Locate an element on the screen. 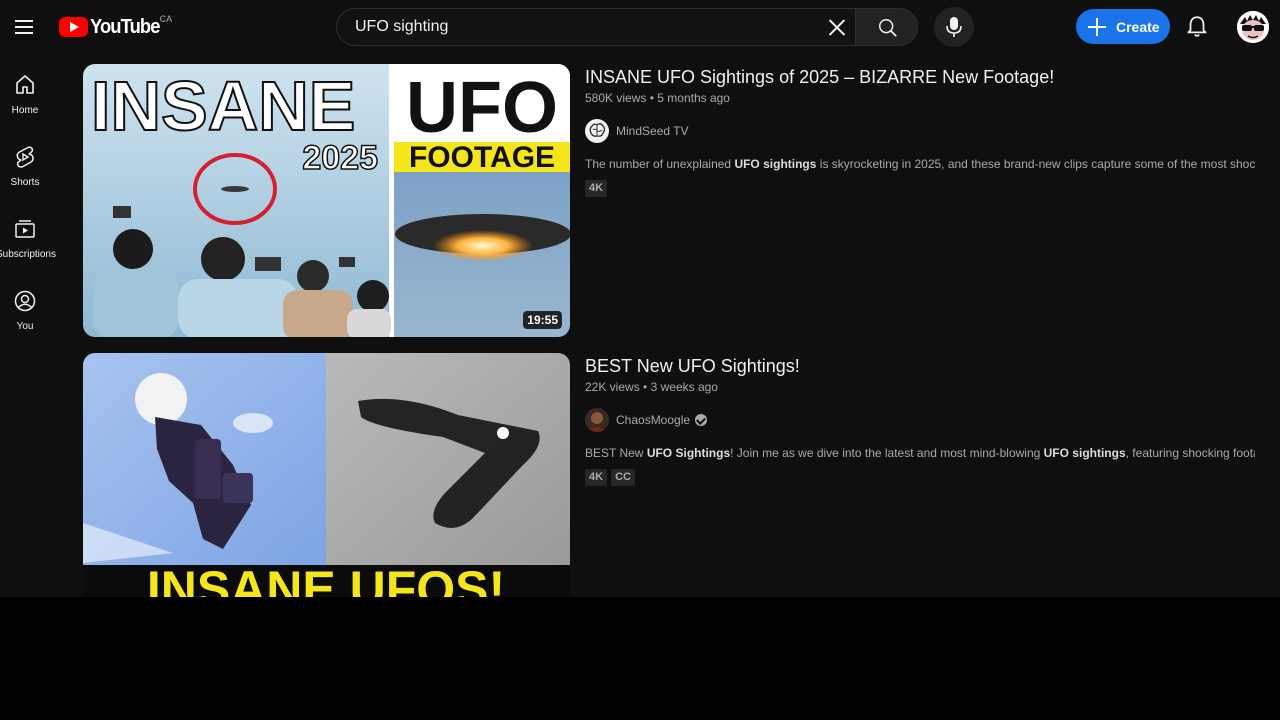 This screenshot has width=1280, height=720. channel-link: MindSeed TV is located at coordinates (637, 131).